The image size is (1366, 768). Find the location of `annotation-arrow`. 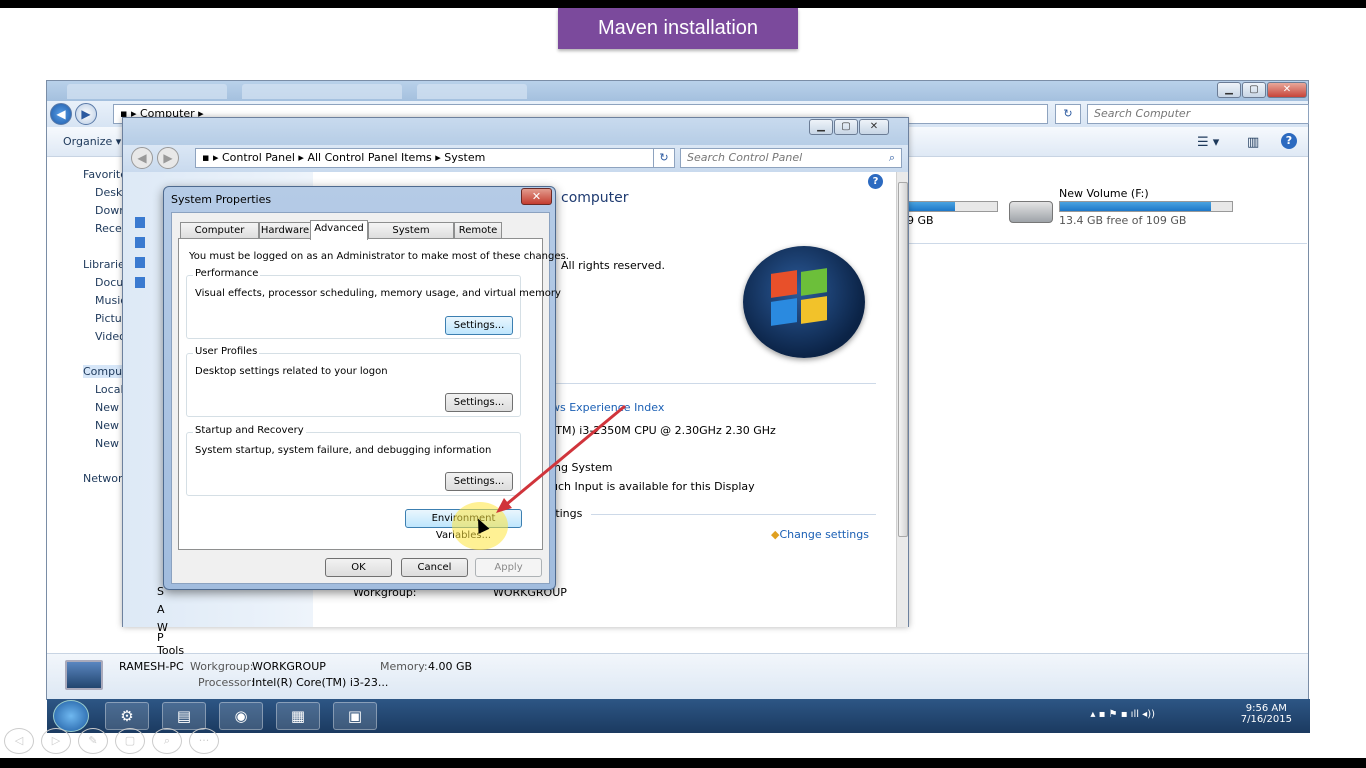

annotation-arrow is located at coordinates (561, 458).